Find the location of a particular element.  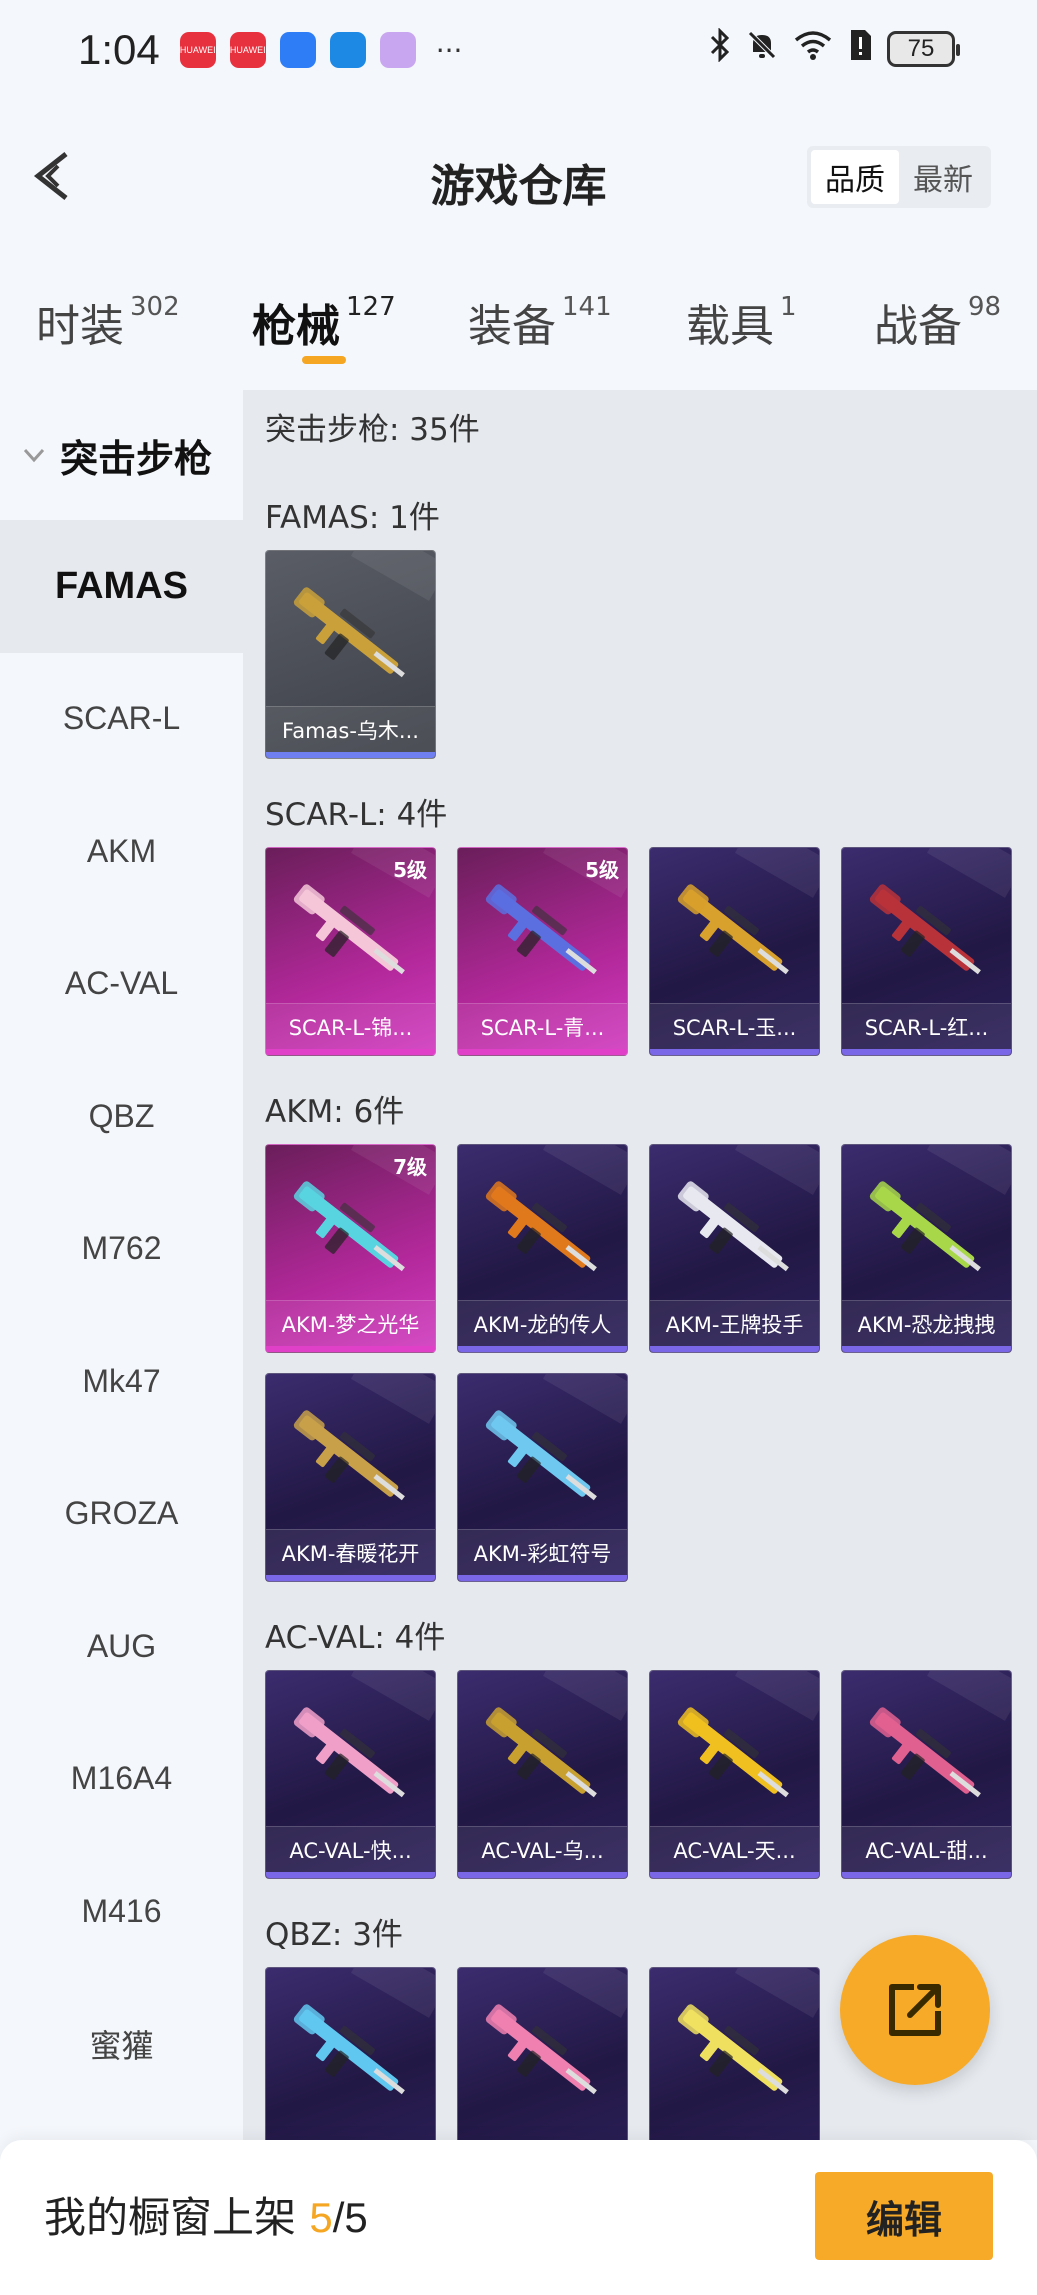

sort-toggle: 品质 最新 is located at coordinates (899, 177).